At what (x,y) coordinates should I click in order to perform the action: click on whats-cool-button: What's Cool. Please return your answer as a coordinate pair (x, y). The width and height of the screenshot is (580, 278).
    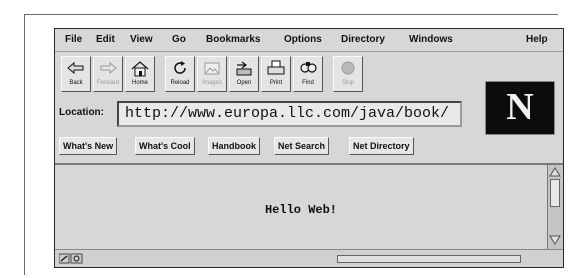
    Looking at the image, I should click on (165, 146).